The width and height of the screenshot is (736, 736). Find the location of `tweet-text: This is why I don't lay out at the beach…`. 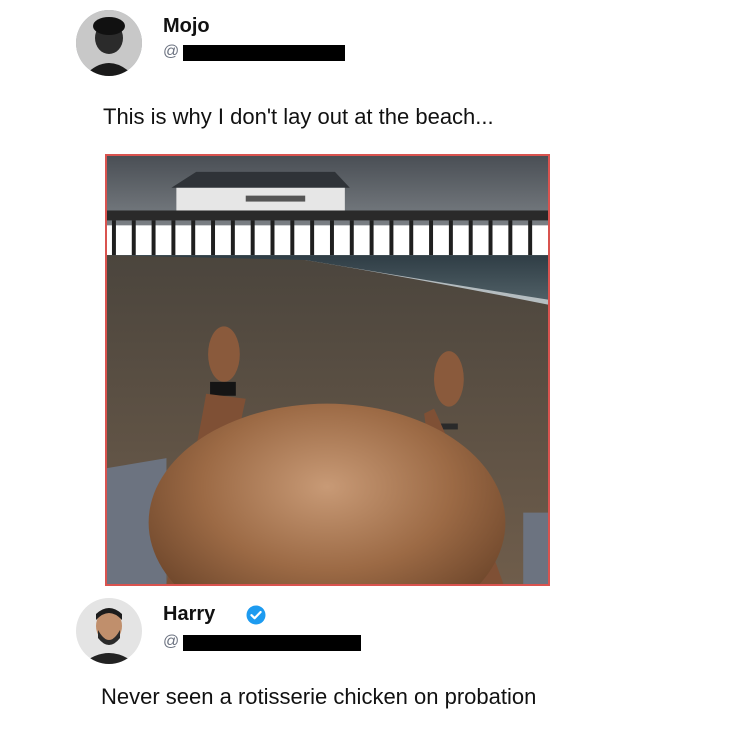

tweet-text: This is why I don't lay out at the beach… is located at coordinates (298, 116).